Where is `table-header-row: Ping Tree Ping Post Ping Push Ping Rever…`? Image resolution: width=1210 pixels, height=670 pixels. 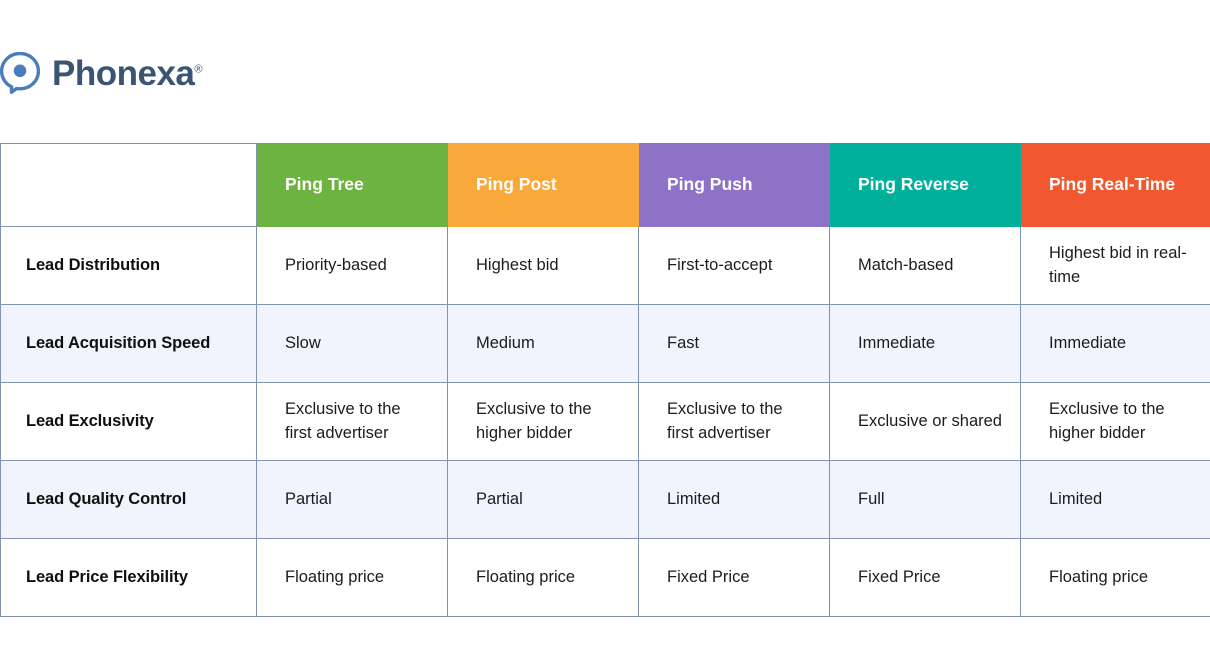 table-header-row: Ping Tree Ping Post Ping Push Ping Rever… is located at coordinates (605, 185).